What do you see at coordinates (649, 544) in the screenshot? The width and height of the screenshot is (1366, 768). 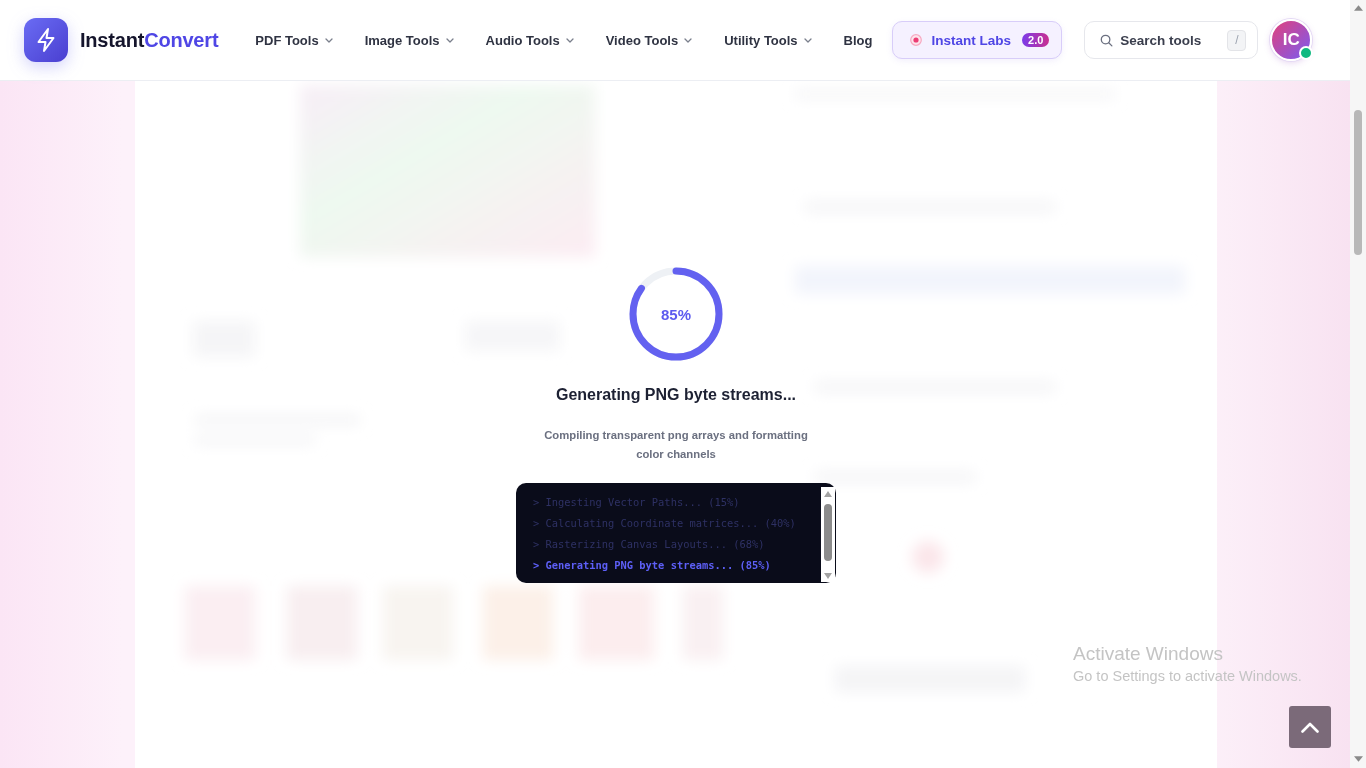 I see `log-line: > Rasterizing Canvas Layouts... (68%)` at bounding box center [649, 544].